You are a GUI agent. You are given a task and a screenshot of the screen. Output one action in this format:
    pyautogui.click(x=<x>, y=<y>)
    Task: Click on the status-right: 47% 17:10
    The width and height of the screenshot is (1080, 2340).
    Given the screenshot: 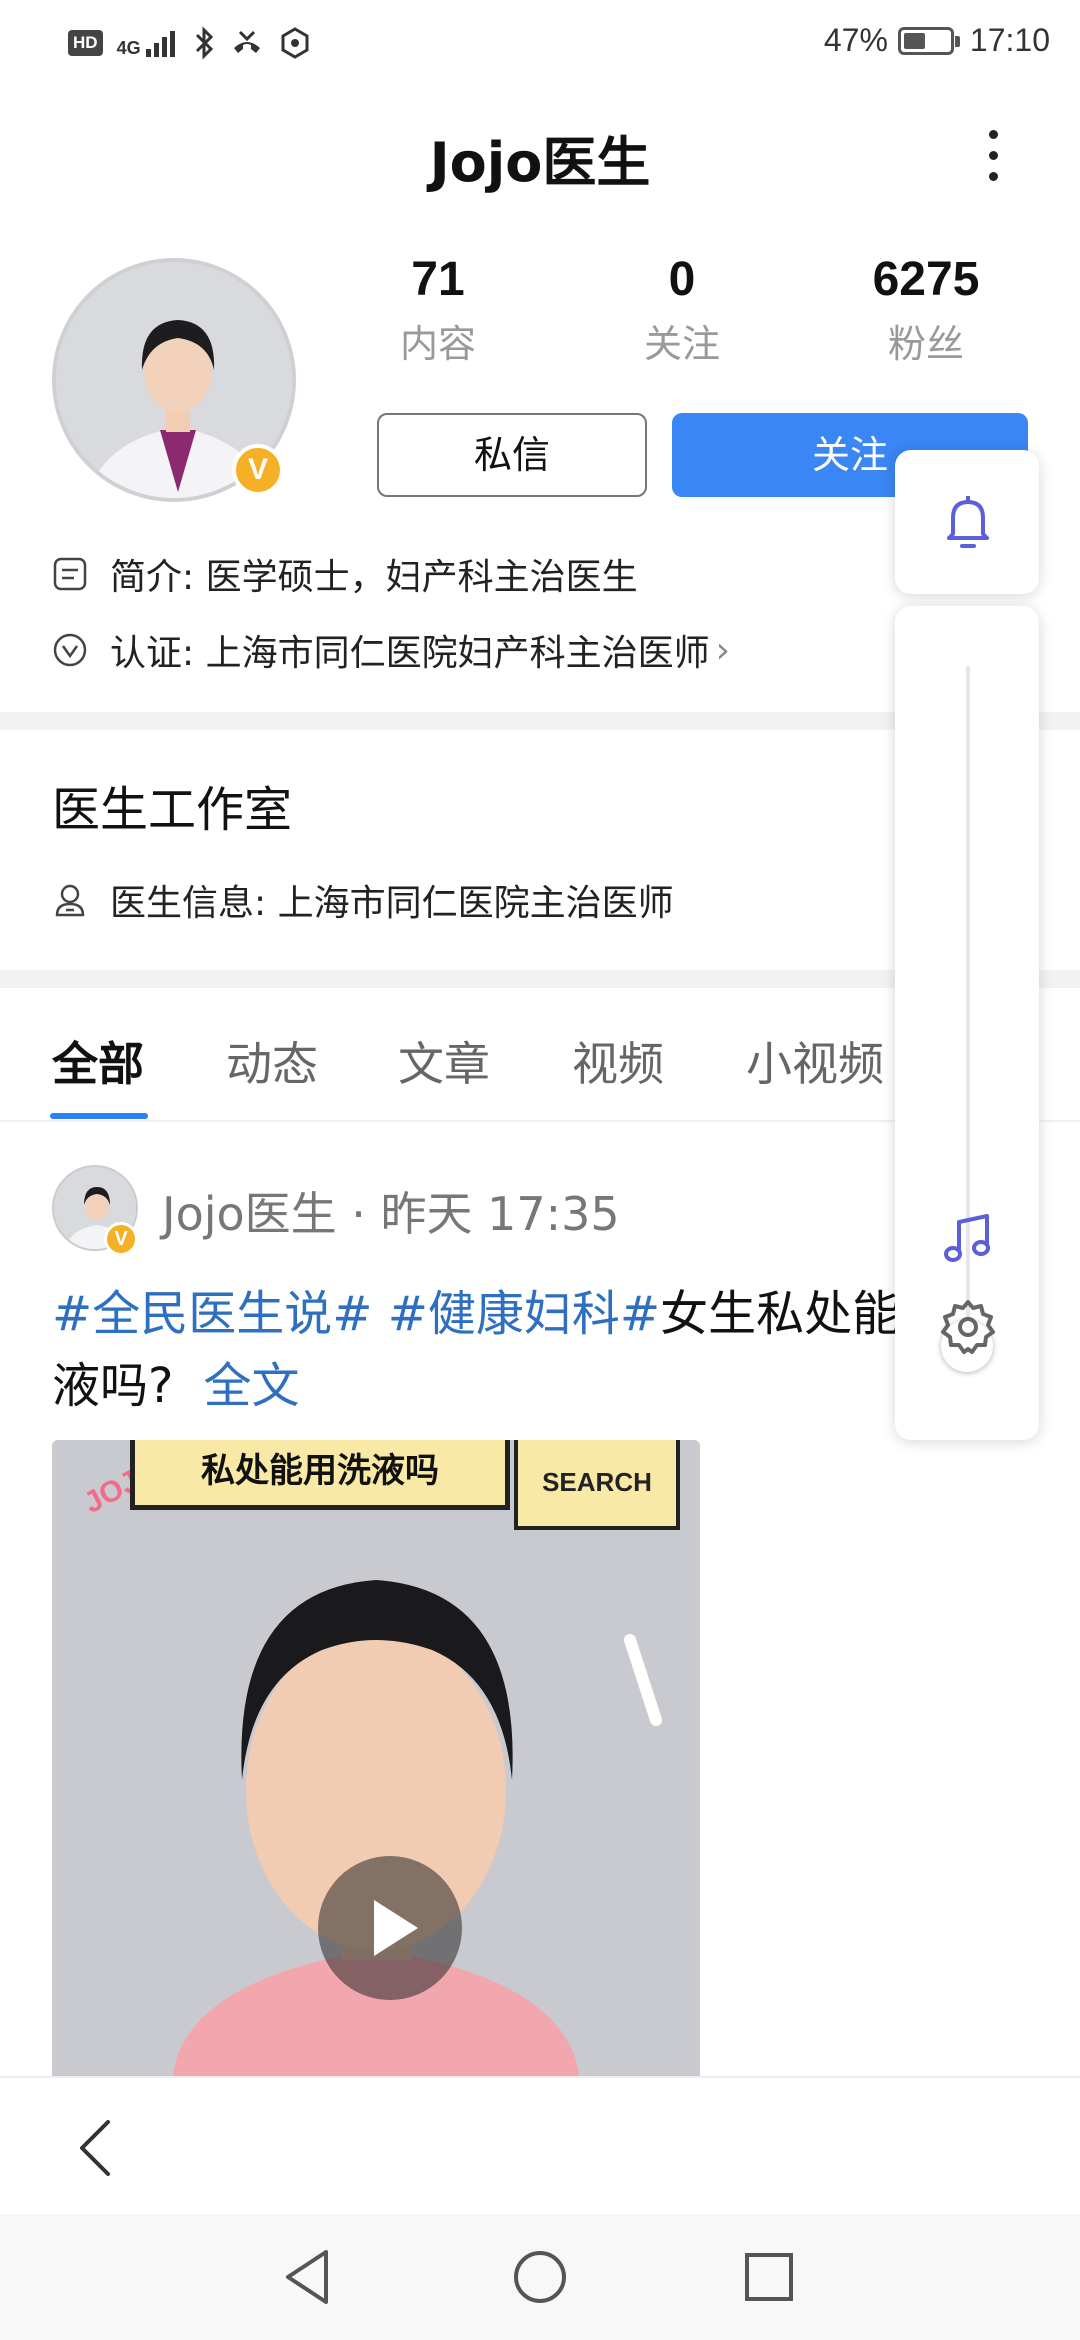 What is the action you would take?
    pyautogui.click(x=937, y=40)
    